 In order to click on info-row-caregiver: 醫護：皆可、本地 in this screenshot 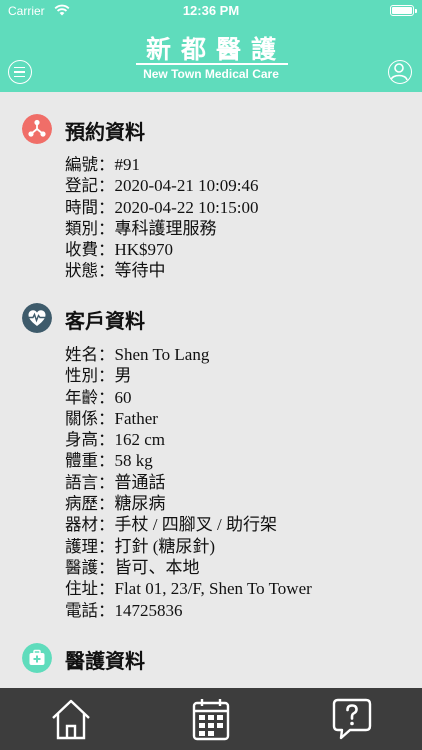, I will do `click(188, 567)`.